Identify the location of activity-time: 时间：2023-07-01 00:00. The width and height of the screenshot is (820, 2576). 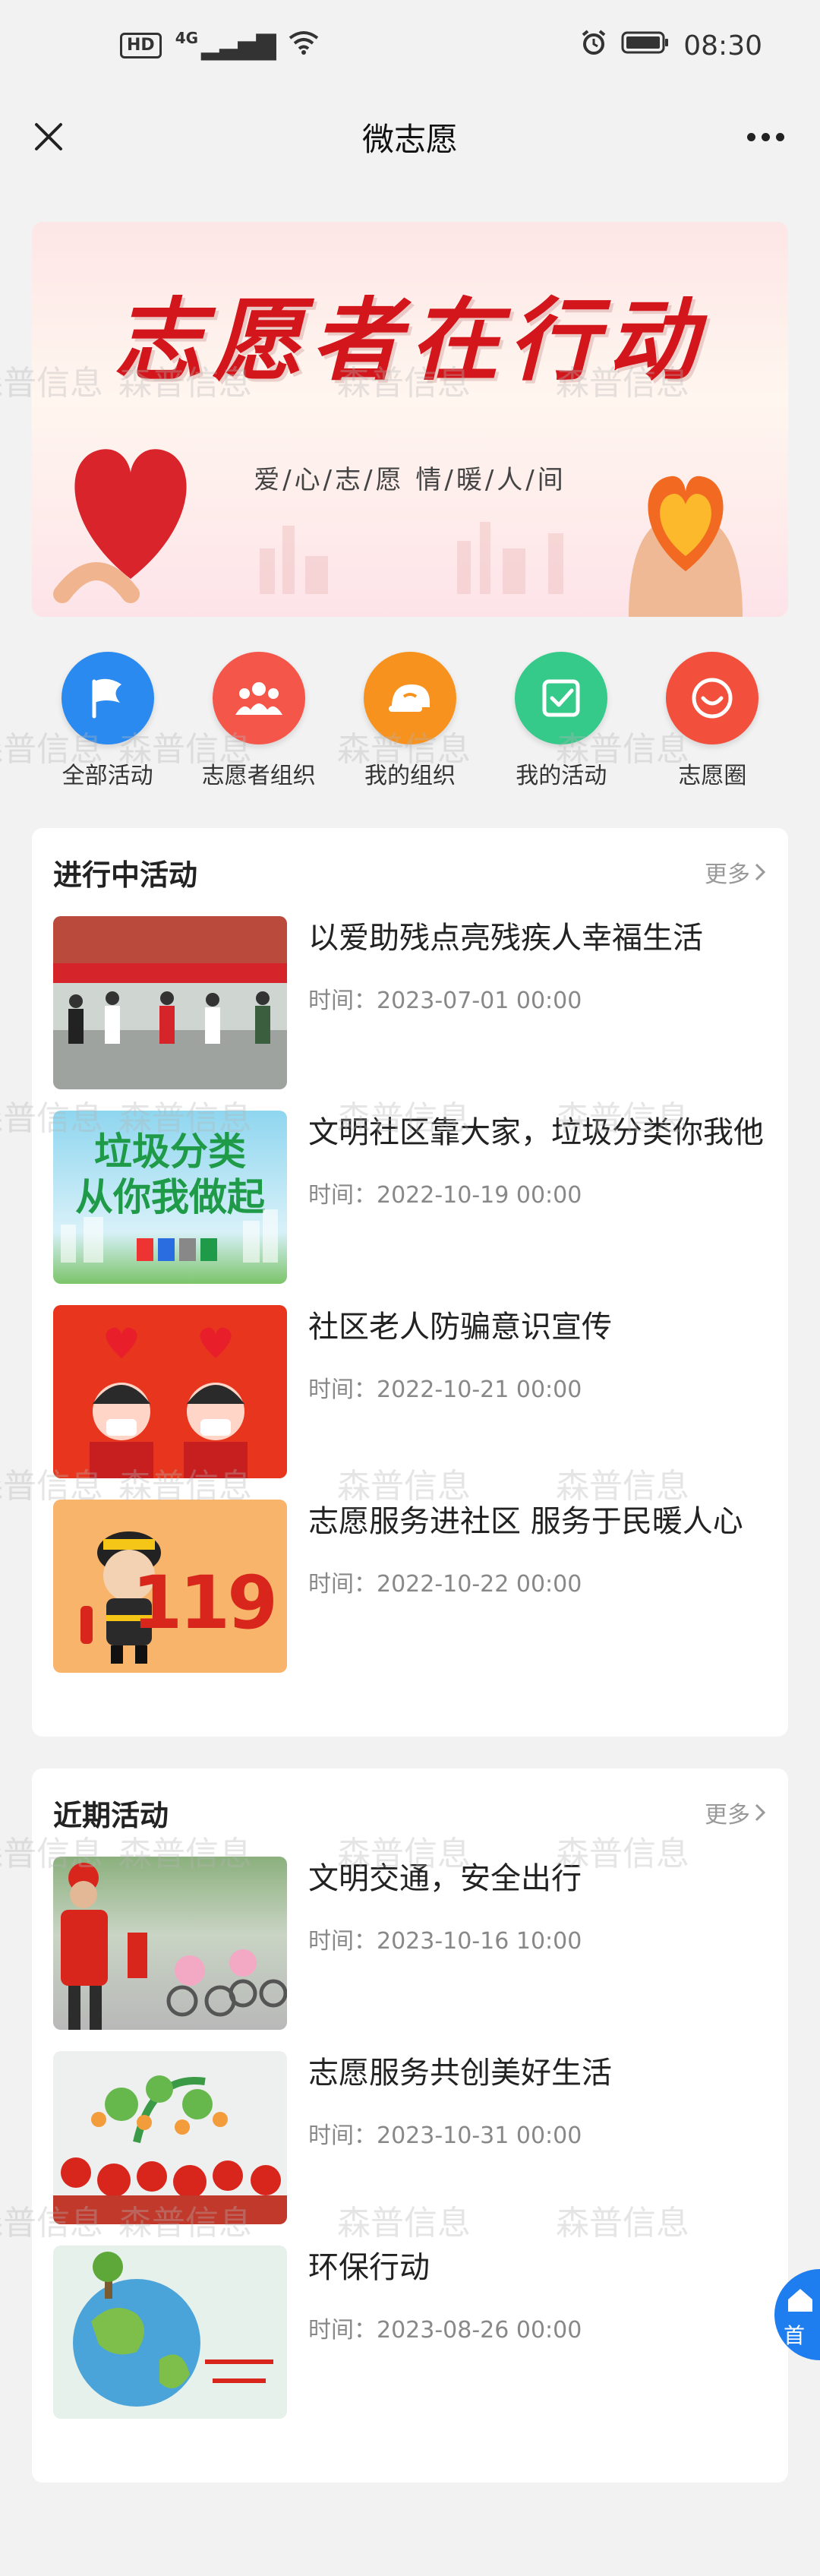
(445, 1001).